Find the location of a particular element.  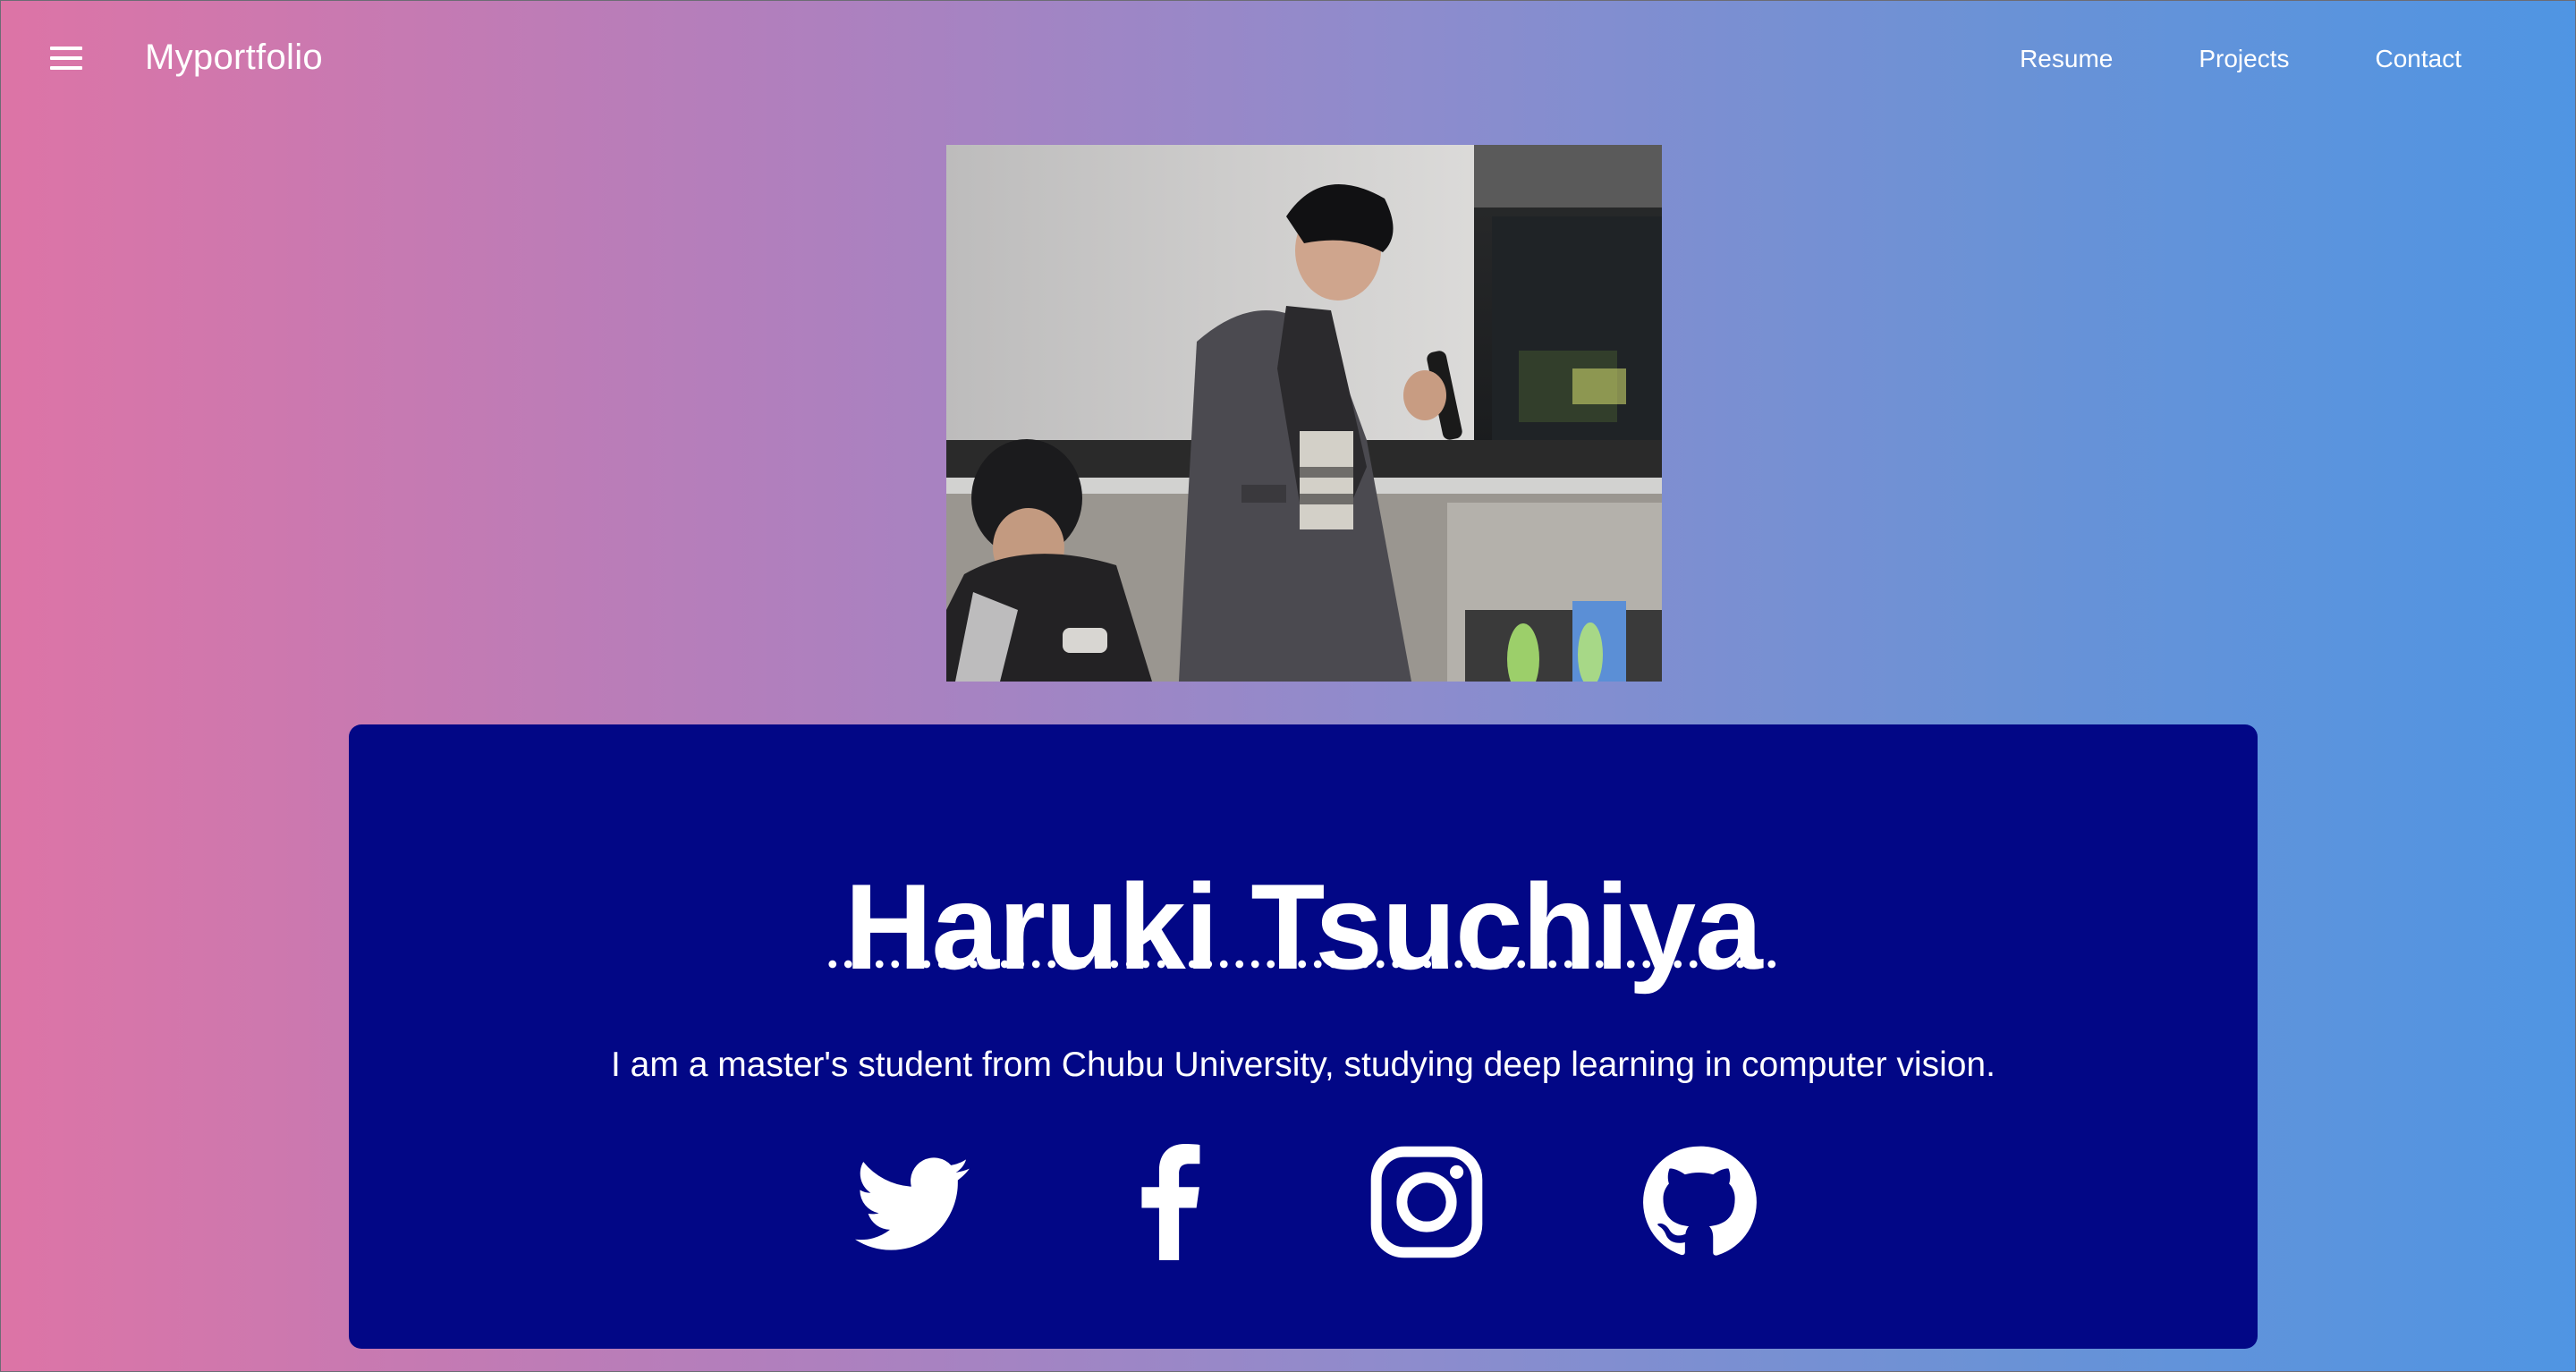

twitter-icon is located at coordinates (913, 1202).